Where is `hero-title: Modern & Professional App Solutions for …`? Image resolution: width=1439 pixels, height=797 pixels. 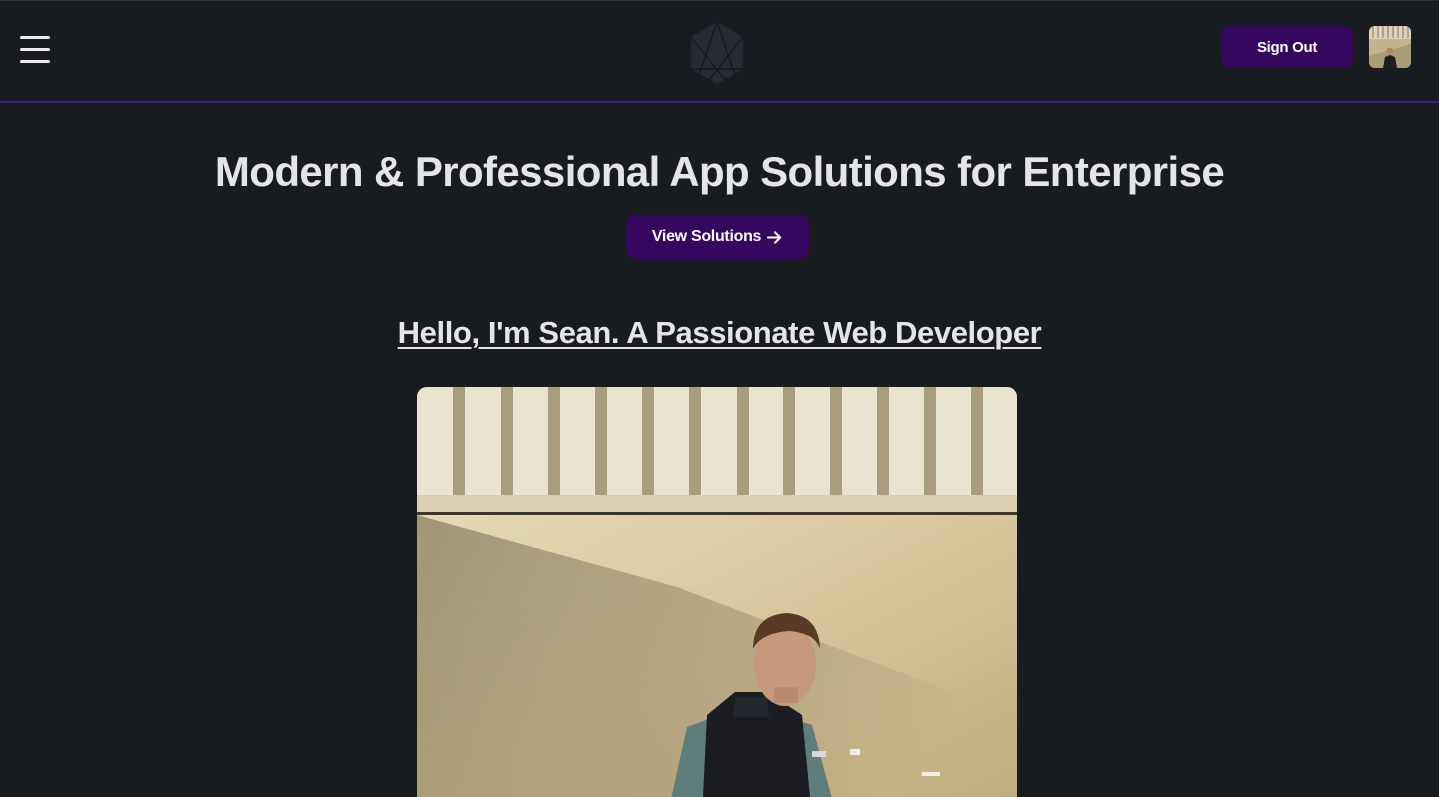 hero-title: Modern & Professional App Solutions for … is located at coordinates (719, 171).